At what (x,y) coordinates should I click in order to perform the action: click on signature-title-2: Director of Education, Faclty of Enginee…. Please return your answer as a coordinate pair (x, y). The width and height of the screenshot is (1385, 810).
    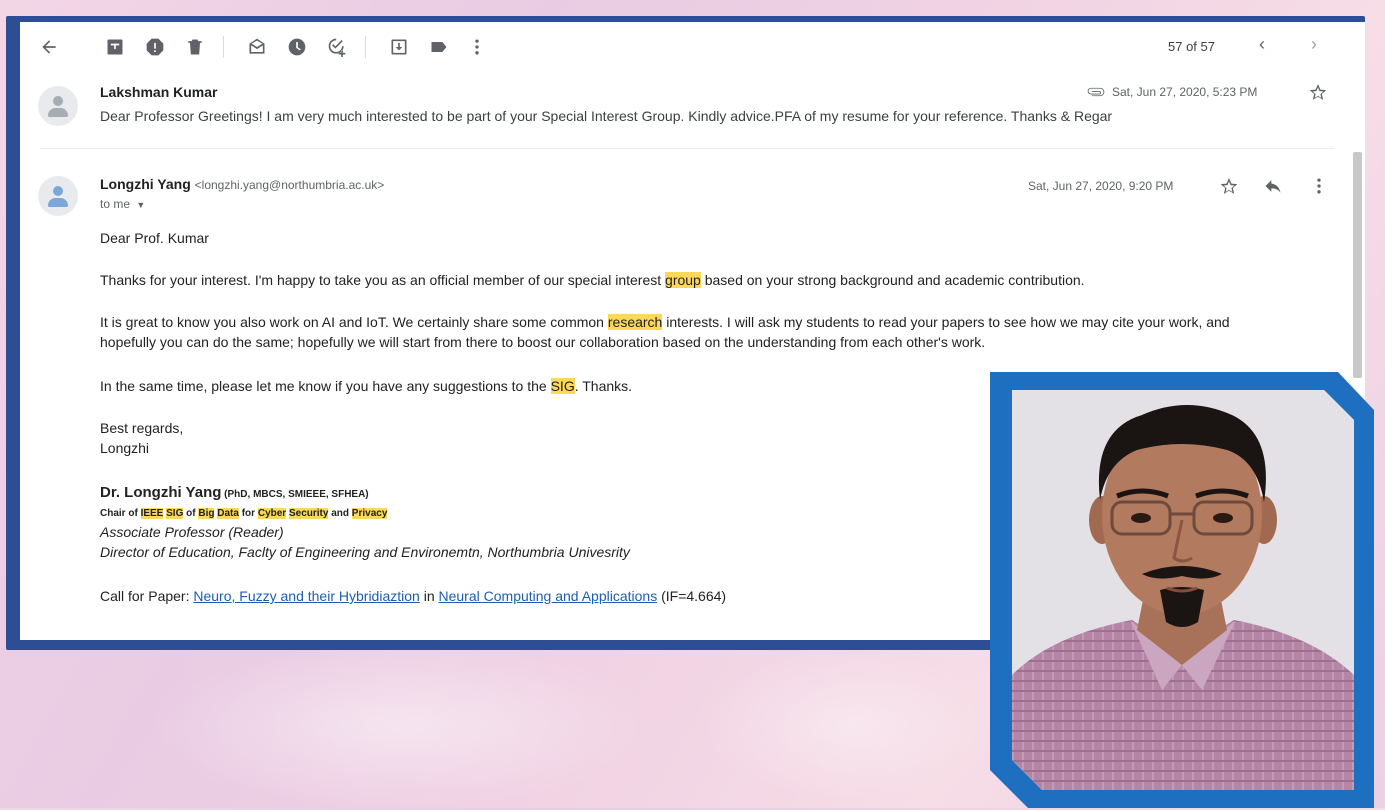
    Looking at the image, I should click on (365, 552).